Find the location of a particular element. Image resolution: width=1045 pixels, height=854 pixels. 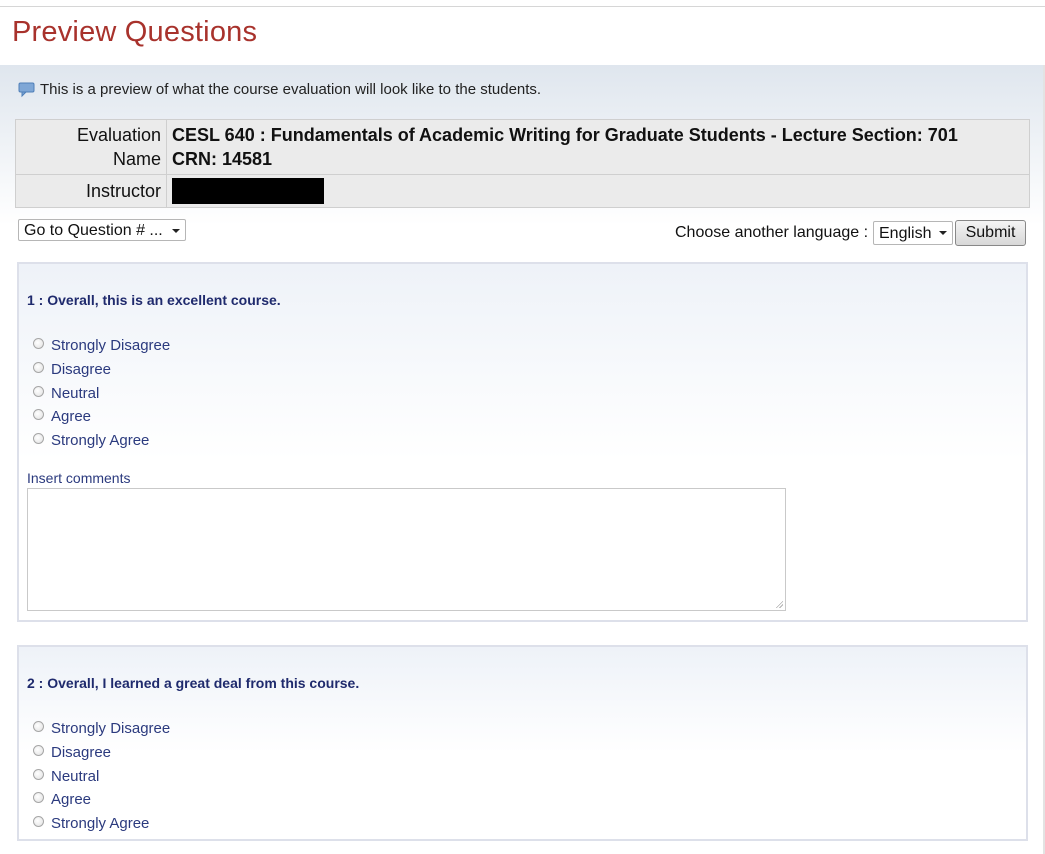

language-select: English is located at coordinates (913, 233).